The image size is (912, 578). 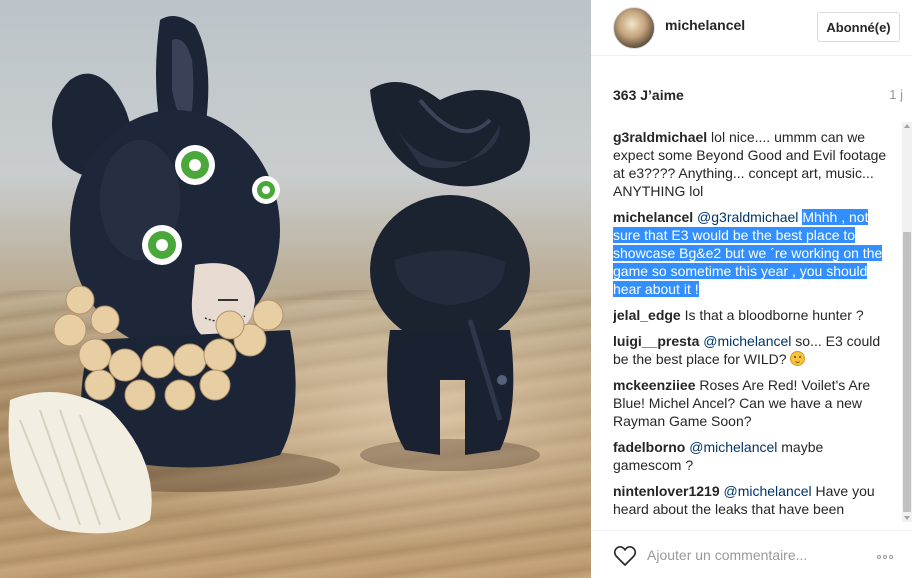 I want to click on likes-count: 363 J’aime, so click(x=648, y=95).